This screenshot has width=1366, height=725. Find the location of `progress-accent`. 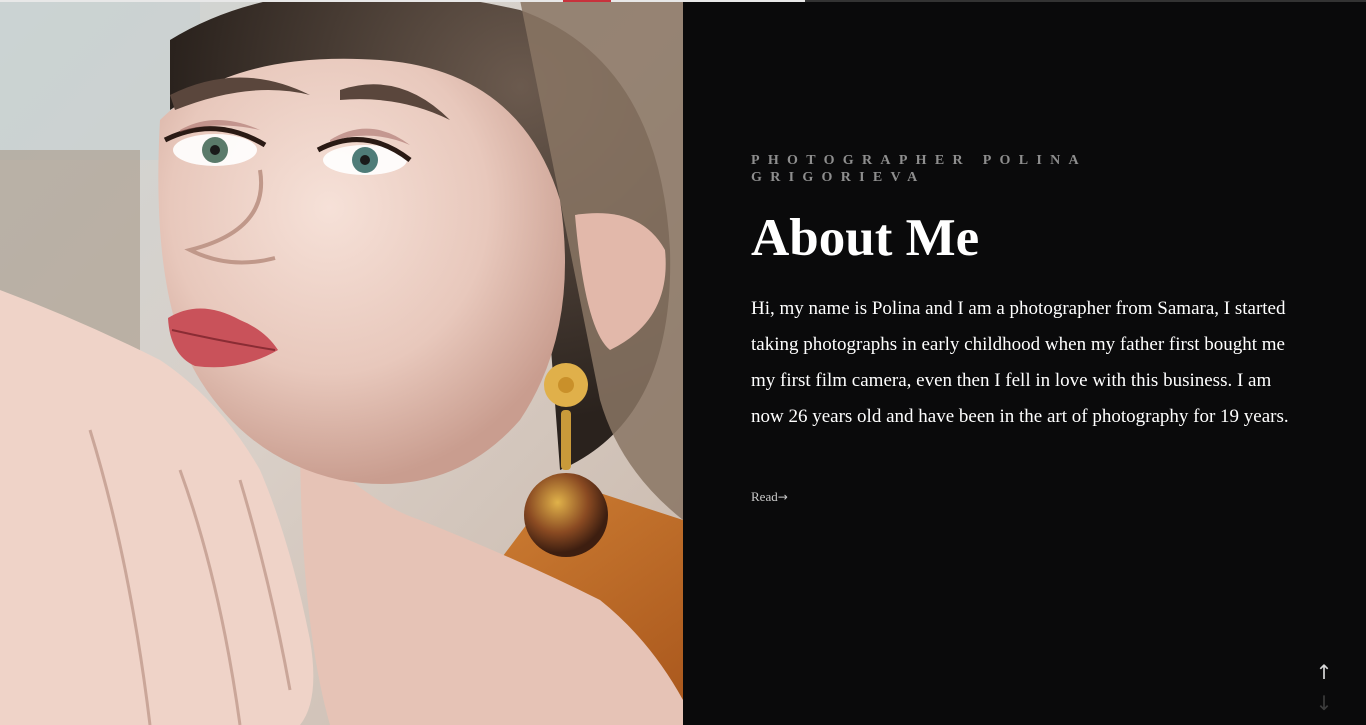

progress-accent is located at coordinates (587, 1).